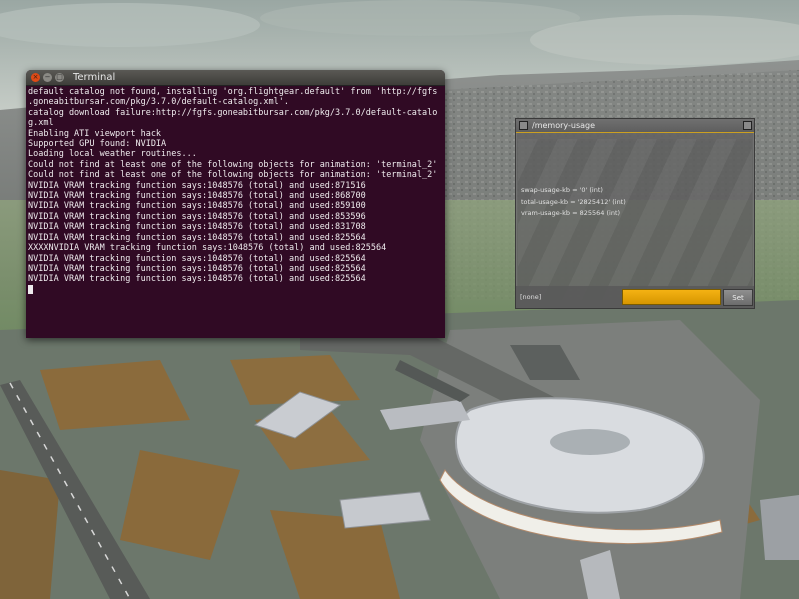 Image resolution: width=799 pixels, height=599 pixels. I want to click on terminal-cursor, so click(30, 289).